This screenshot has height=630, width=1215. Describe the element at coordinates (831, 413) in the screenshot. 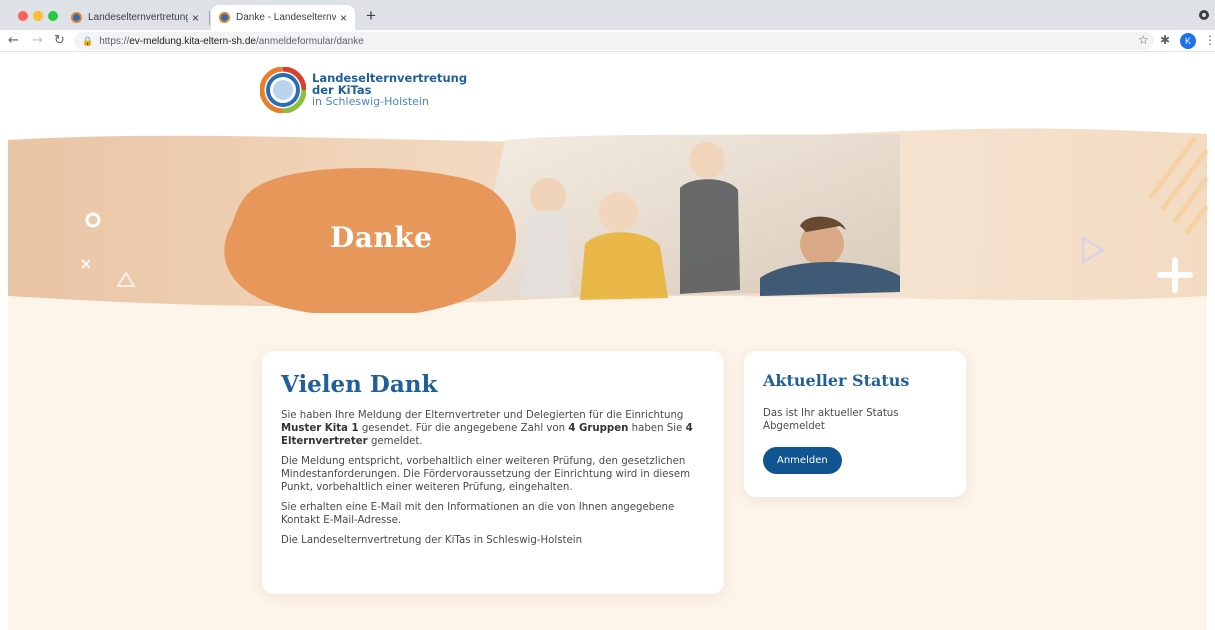

I see `status-label: Das ist Ihr aktueller Status` at that location.